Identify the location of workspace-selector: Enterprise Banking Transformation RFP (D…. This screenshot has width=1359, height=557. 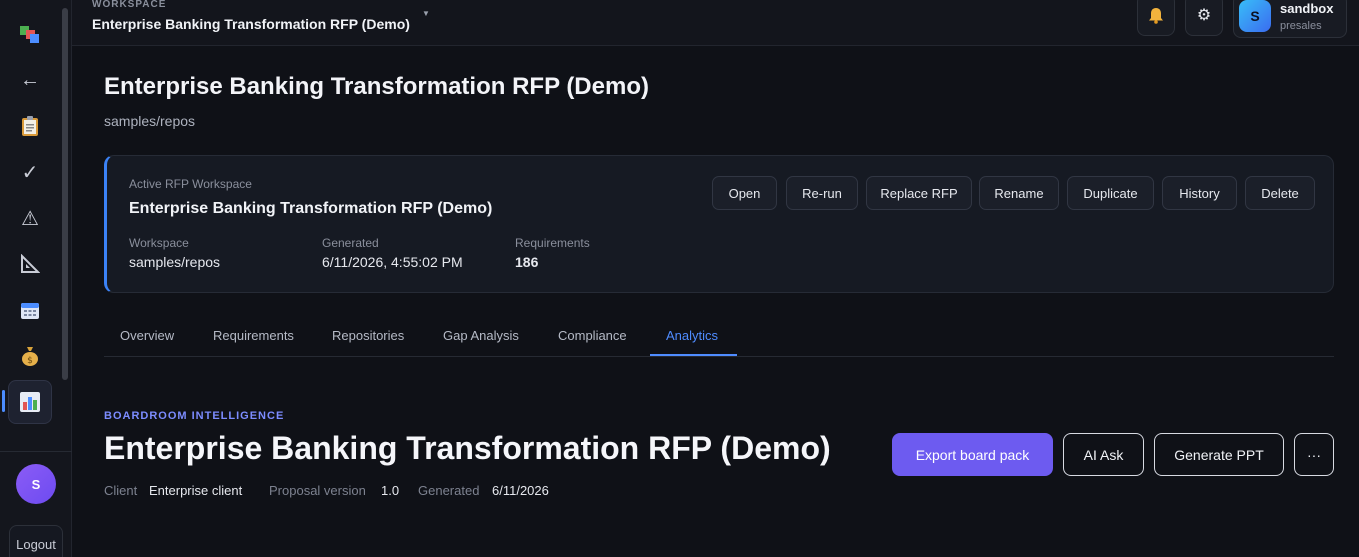
(251, 24).